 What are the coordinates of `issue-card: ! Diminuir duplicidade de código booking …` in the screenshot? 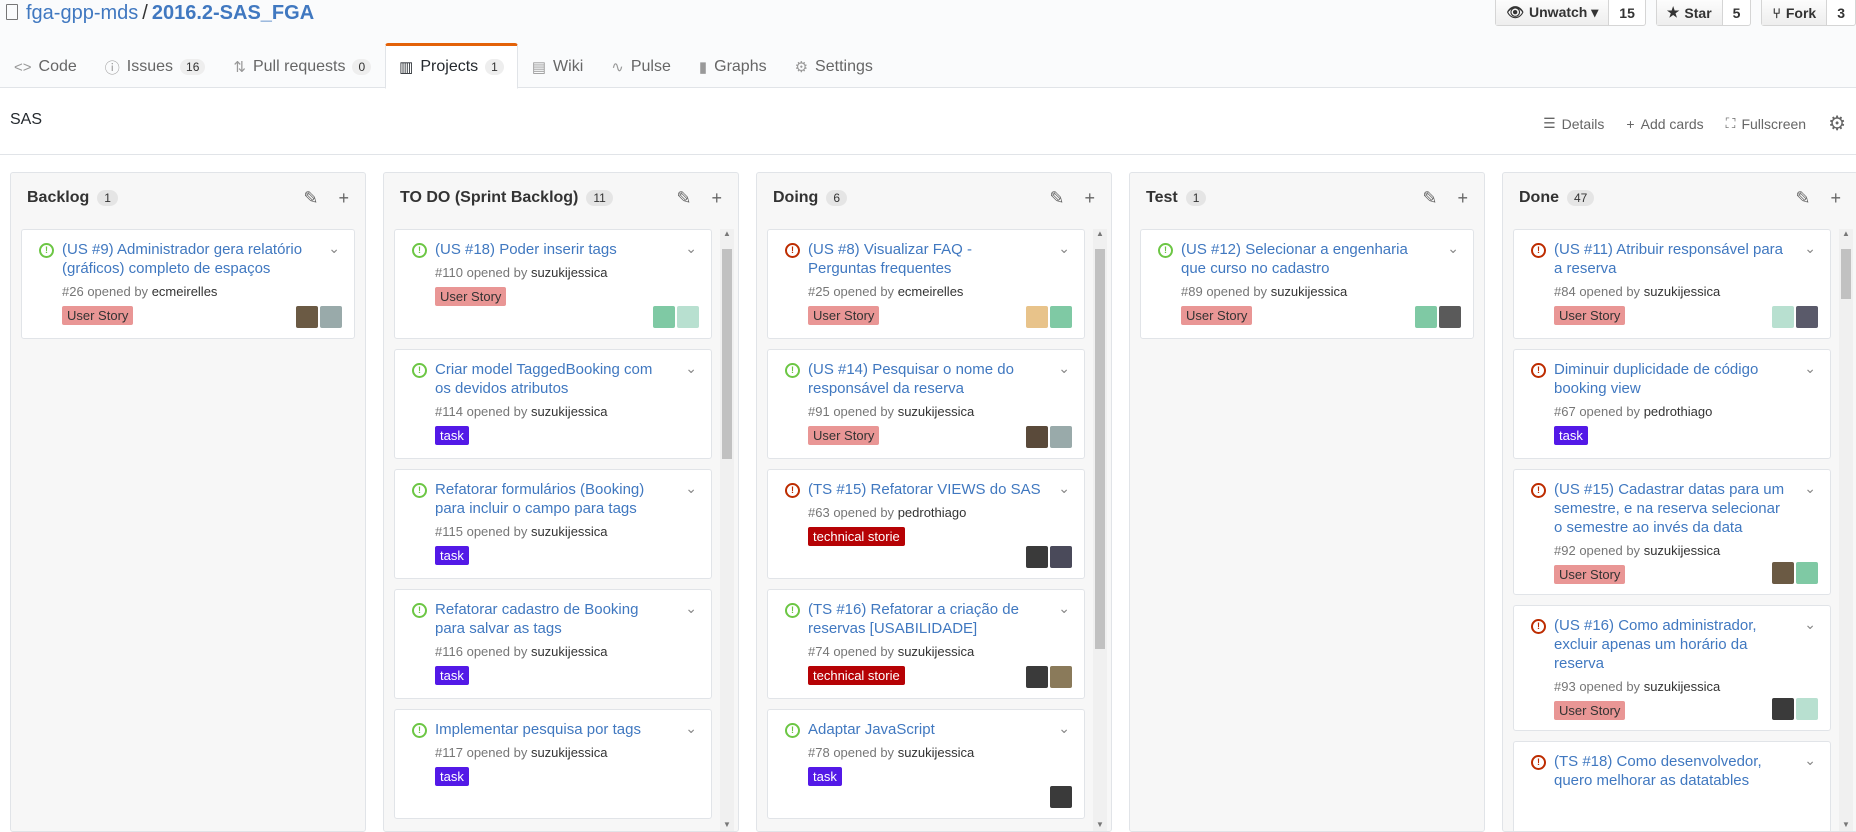 It's located at (1672, 404).